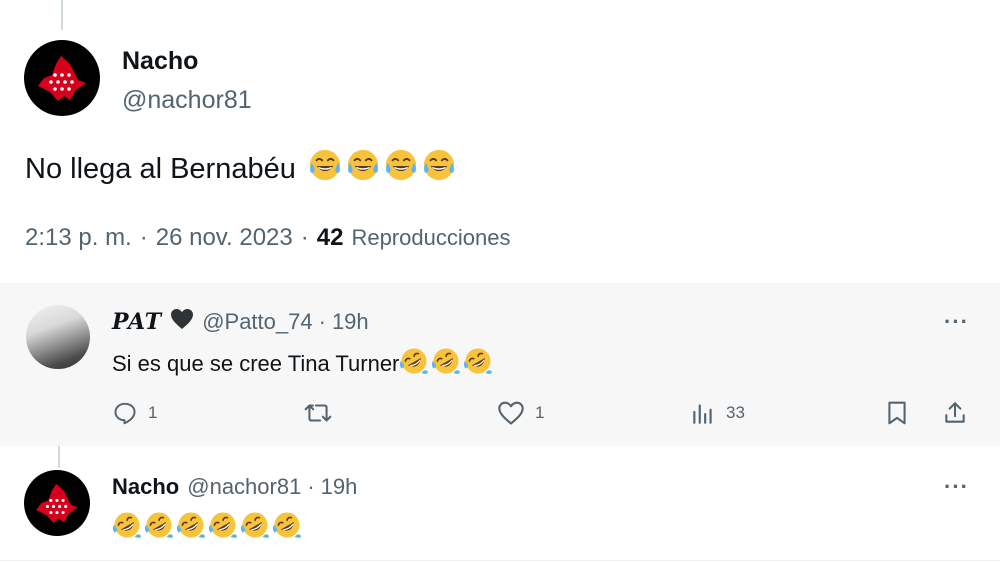 The width and height of the screenshot is (1000, 563). What do you see at coordinates (137, 322) in the screenshot?
I see `author-name: PAT` at bounding box center [137, 322].